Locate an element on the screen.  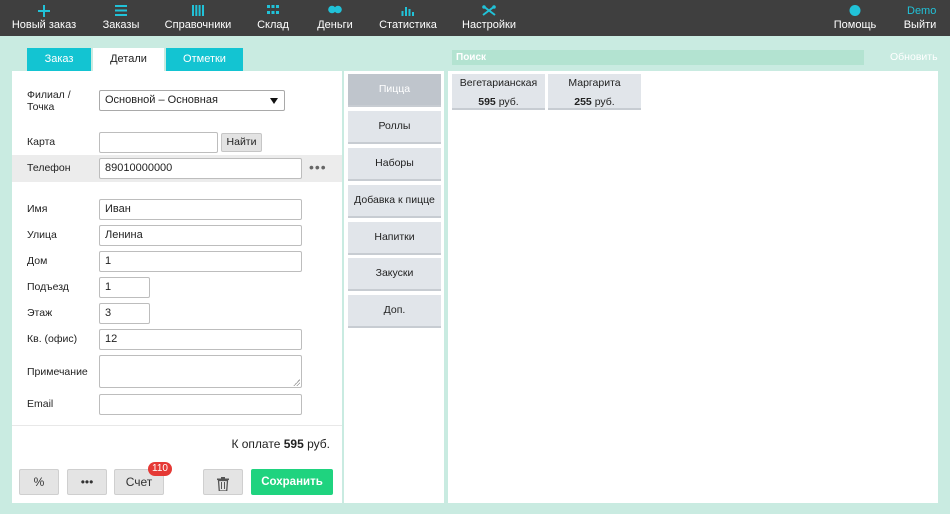
trash-icon is located at coordinates (223, 487).